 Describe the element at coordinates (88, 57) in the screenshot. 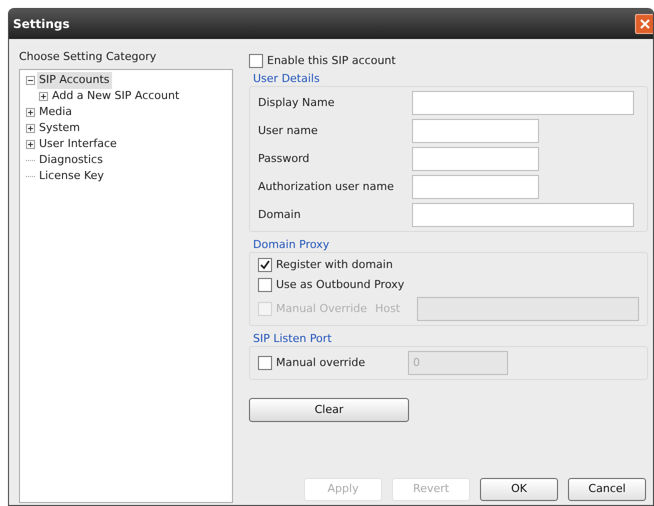

I see `sidebar-label: Choose Setting Category` at that location.